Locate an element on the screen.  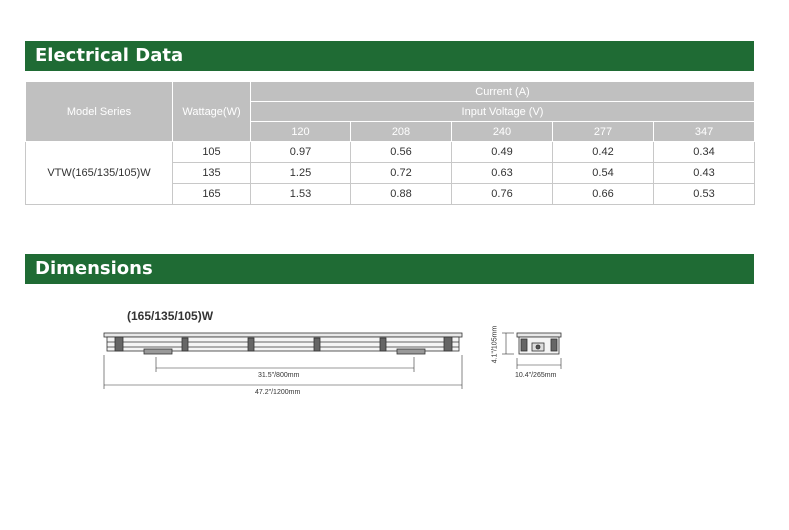
overall-length-label: 47.2"/1200mm is located at coordinates (278, 392).